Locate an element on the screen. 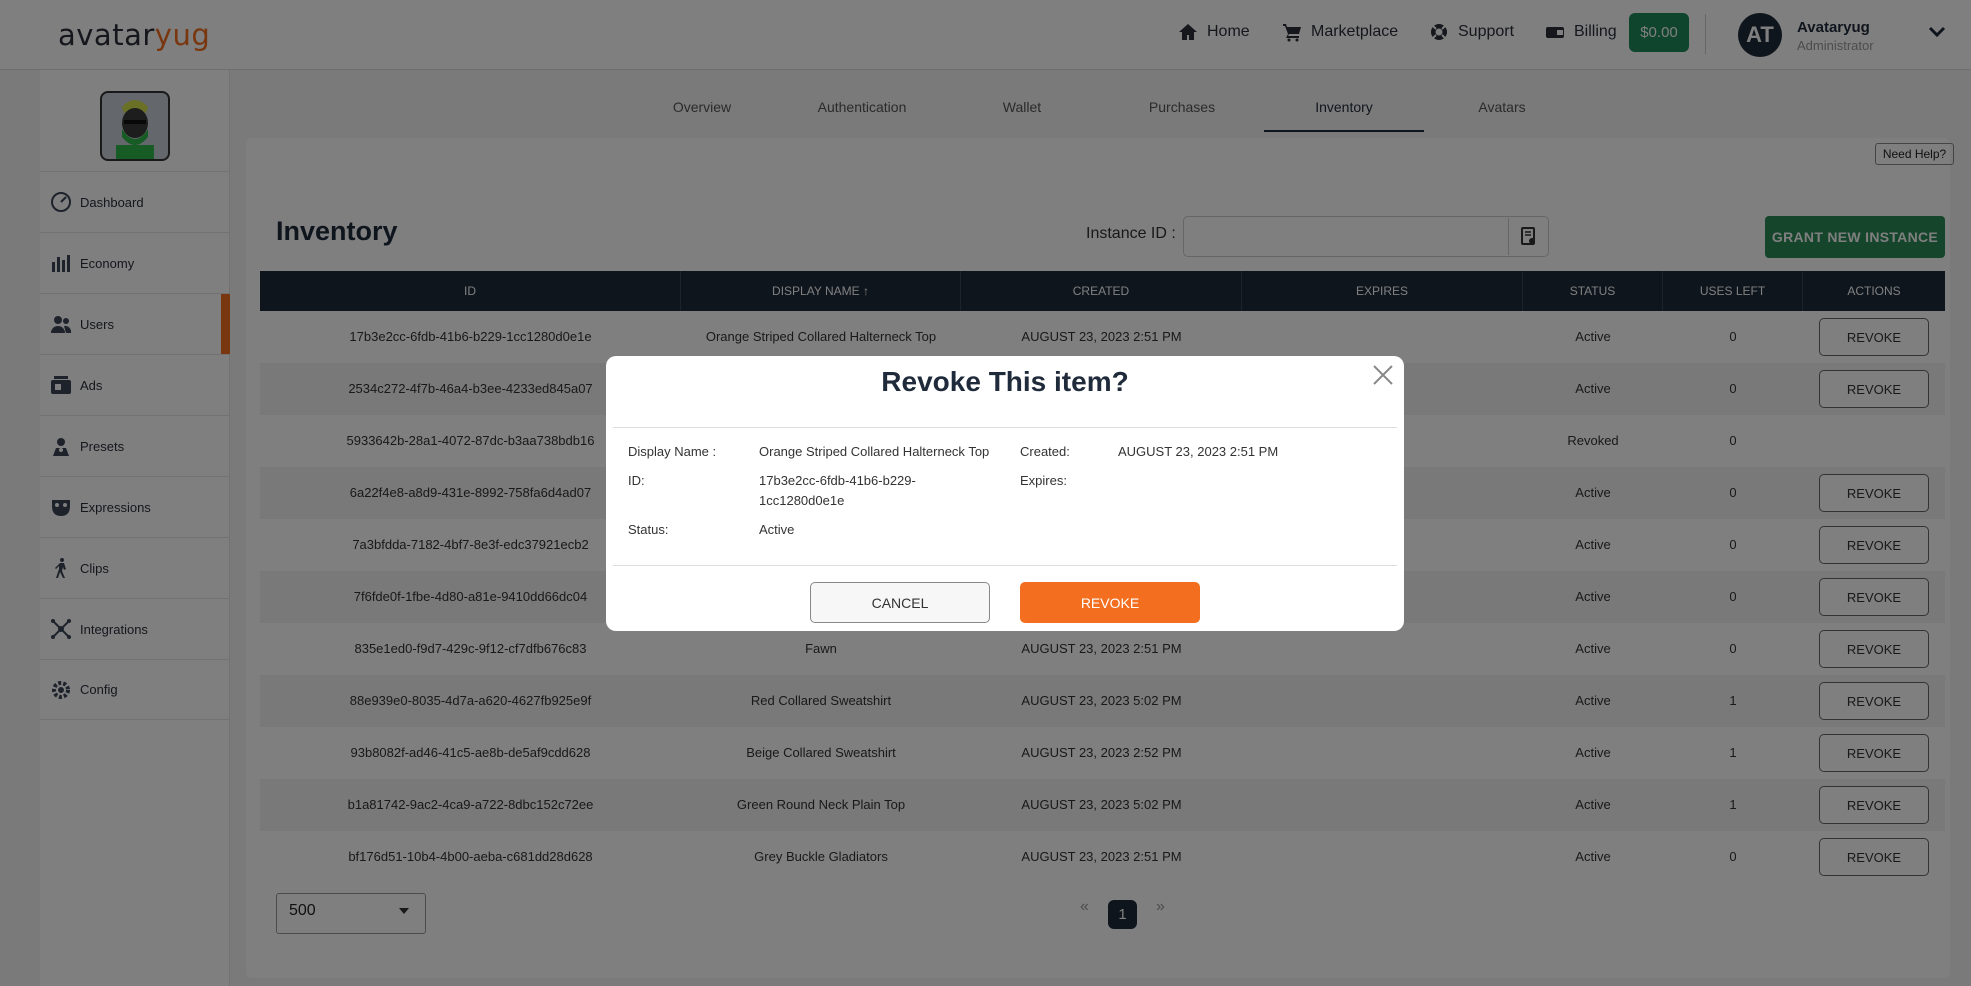 The width and height of the screenshot is (1971, 986). created-label: Created: is located at coordinates (1045, 451).